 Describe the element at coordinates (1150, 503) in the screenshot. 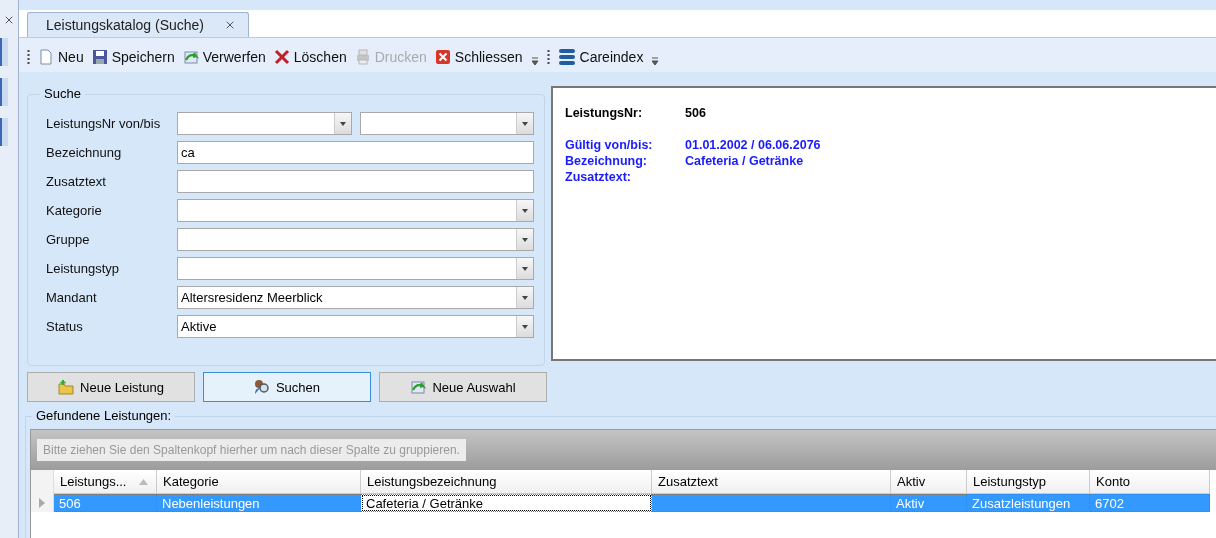

I see `table-cell: 6702` at that location.